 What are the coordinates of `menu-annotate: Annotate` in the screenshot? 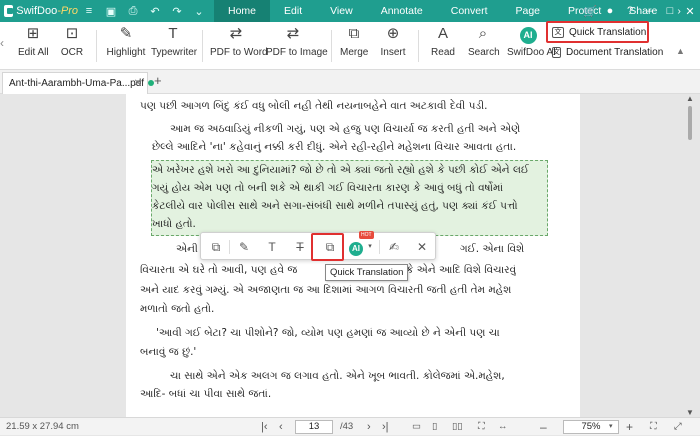 It's located at (402, 11).